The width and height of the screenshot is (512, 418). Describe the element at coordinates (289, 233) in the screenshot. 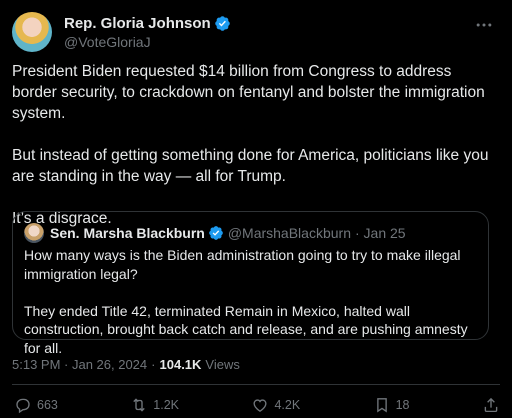

I see `quoted-author-handle: @MarshaBlackburn` at that location.